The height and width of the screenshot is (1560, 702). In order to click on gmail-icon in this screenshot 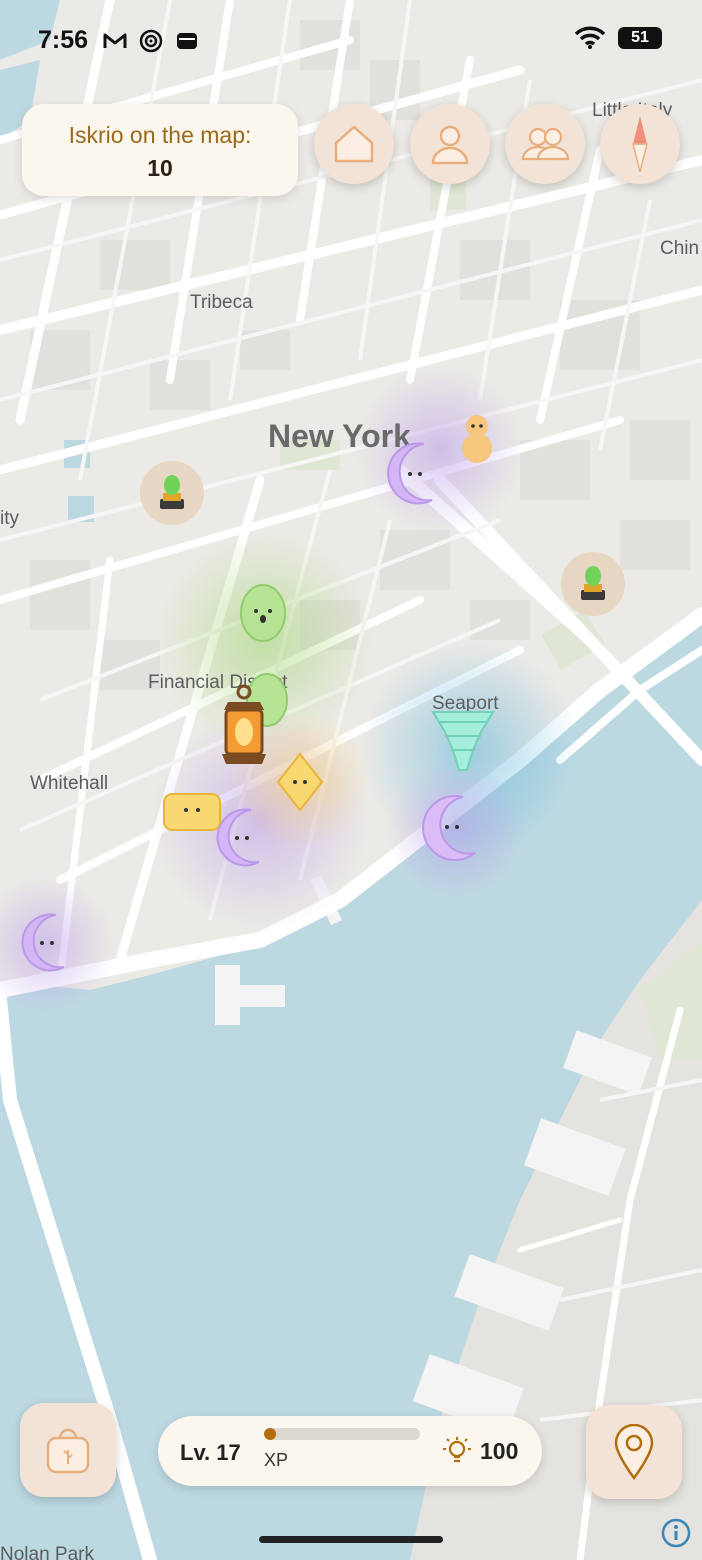, I will do `click(115, 40)`.